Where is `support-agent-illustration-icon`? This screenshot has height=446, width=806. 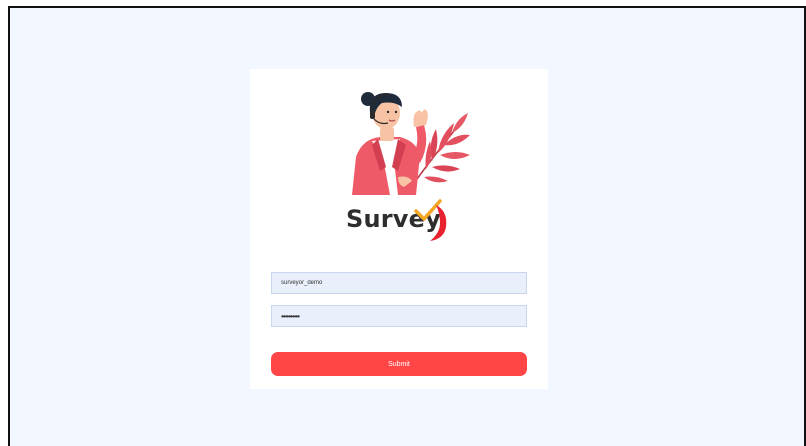
support-agent-illustration-icon is located at coordinates (411, 143).